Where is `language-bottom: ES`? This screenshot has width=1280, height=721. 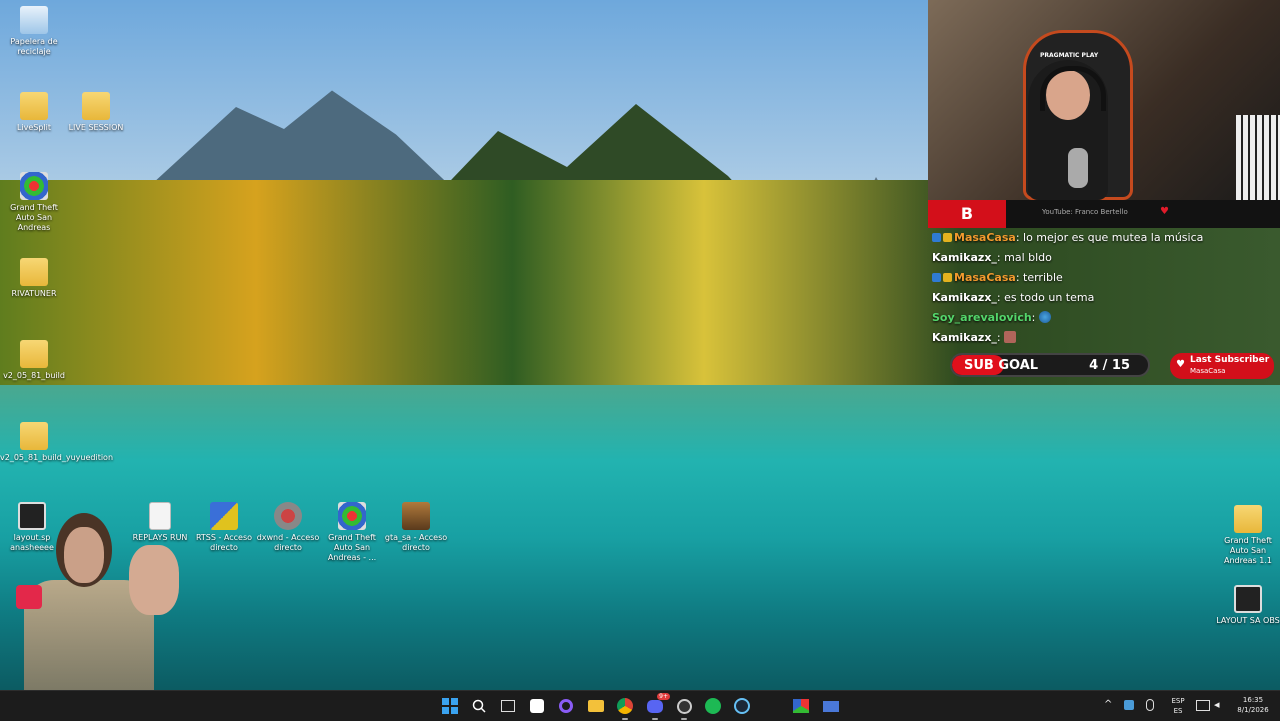 language-bottom: ES is located at coordinates (1178, 711).